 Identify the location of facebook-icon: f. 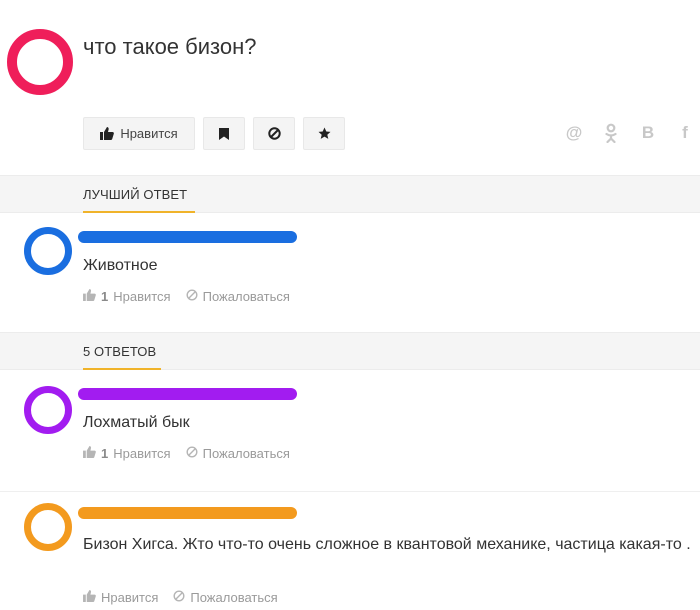
(685, 133).